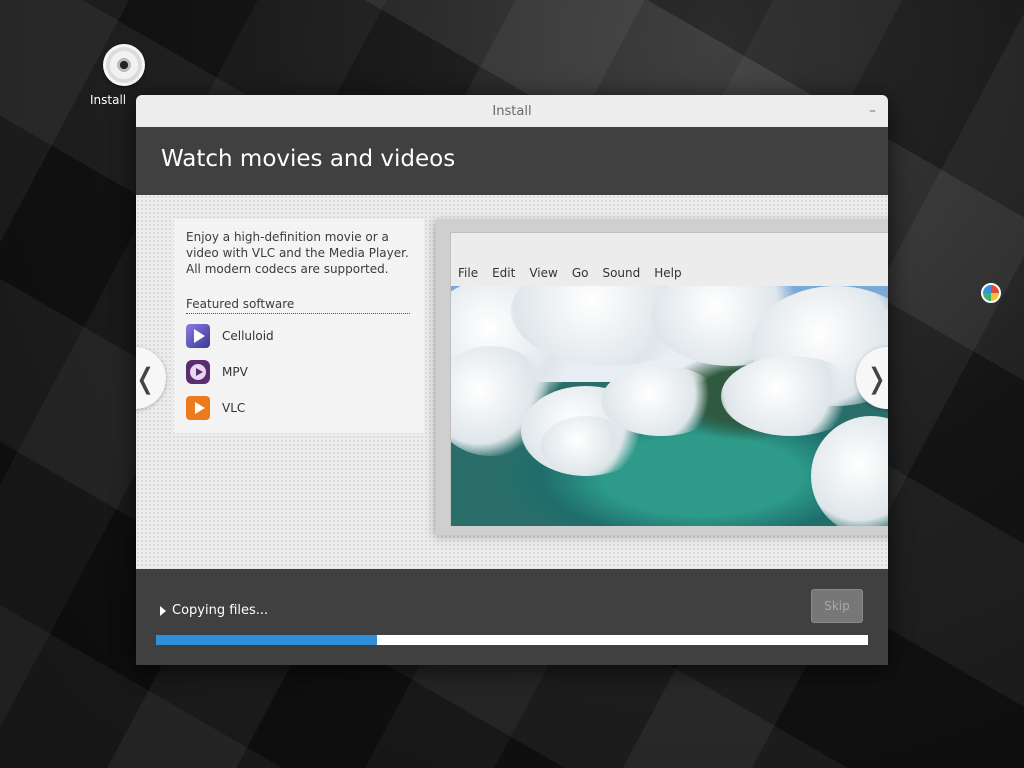 This screenshot has height=768, width=1024. I want to click on menu-file: File, so click(468, 273).